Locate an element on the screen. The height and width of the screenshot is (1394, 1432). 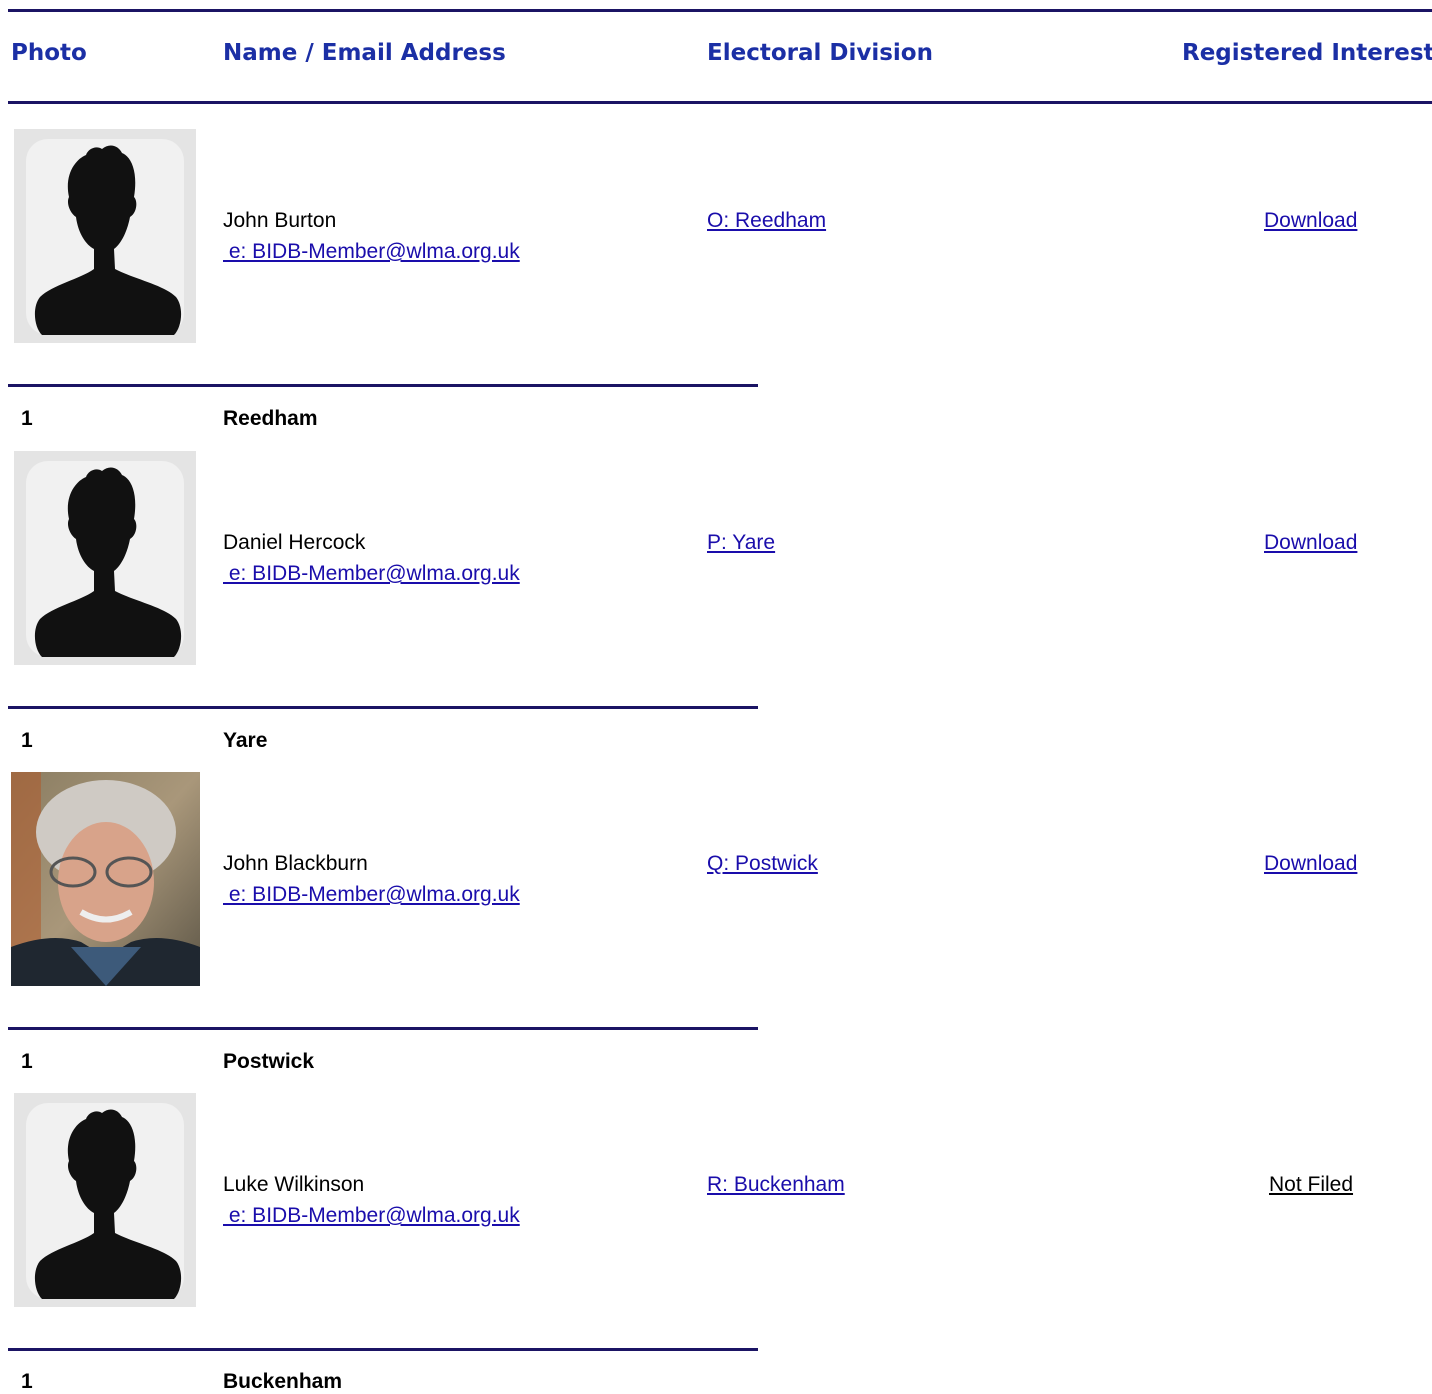
group-name: Reedham is located at coordinates (270, 418).